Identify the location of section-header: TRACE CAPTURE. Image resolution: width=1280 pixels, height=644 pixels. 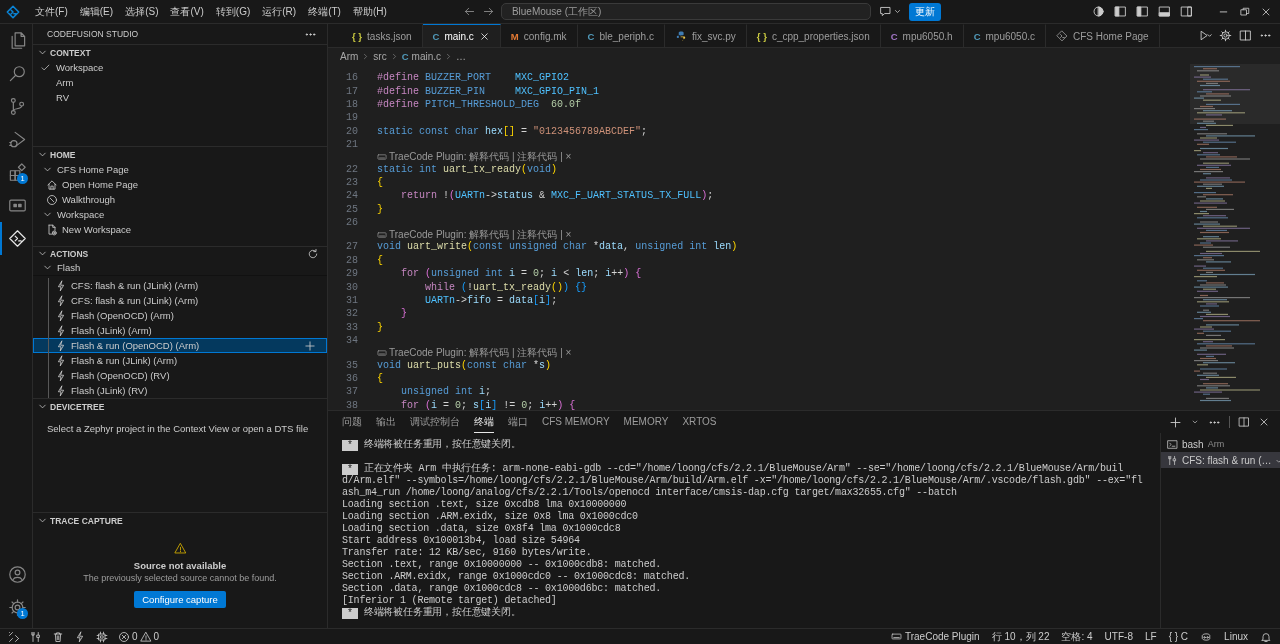
(86, 520).